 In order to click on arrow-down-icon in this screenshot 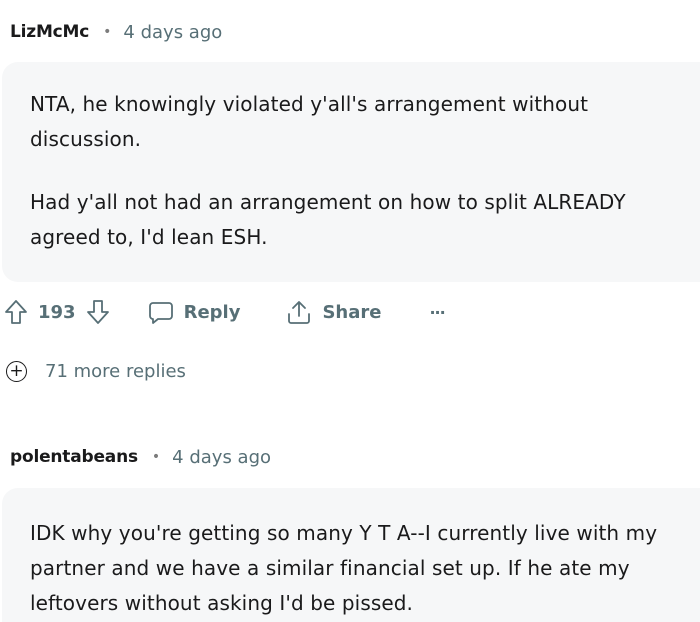, I will do `click(97, 312)`.